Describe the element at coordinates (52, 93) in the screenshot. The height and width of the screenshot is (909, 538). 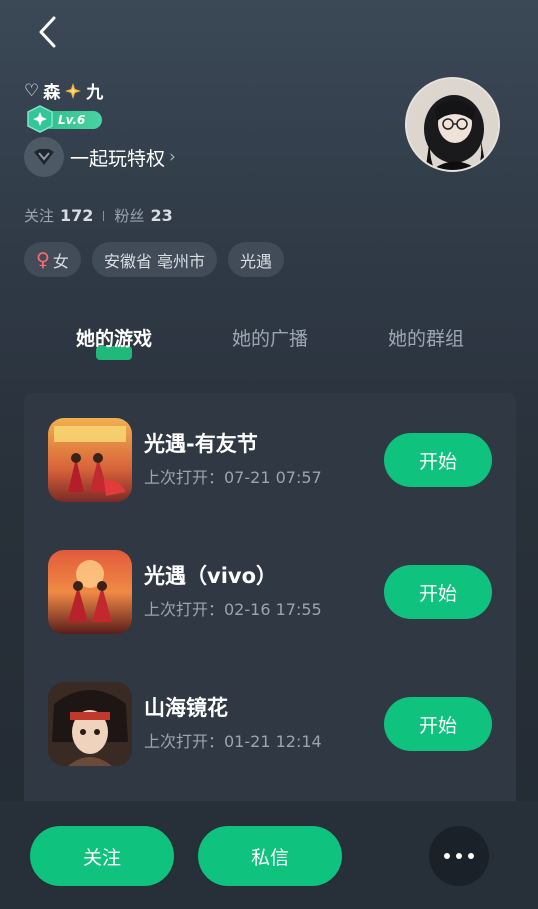
I see `username-prefix: 森` at that location.